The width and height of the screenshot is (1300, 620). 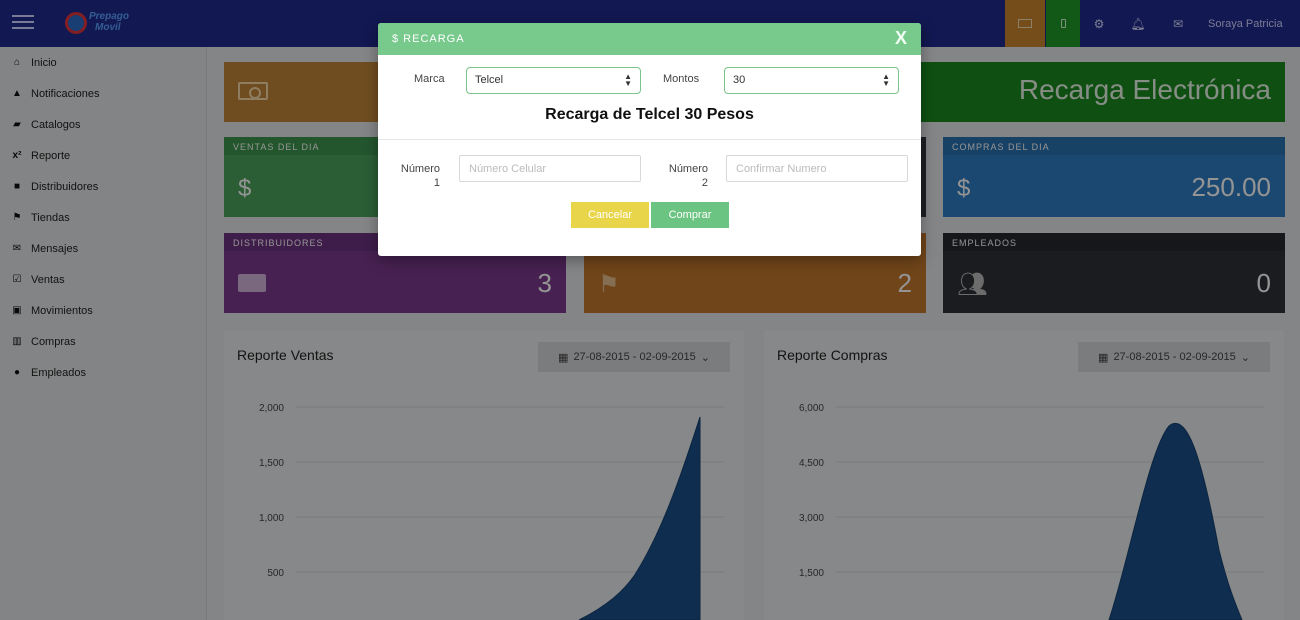 I want to click on amount-select-value: 30, so click(x=739, y=80).